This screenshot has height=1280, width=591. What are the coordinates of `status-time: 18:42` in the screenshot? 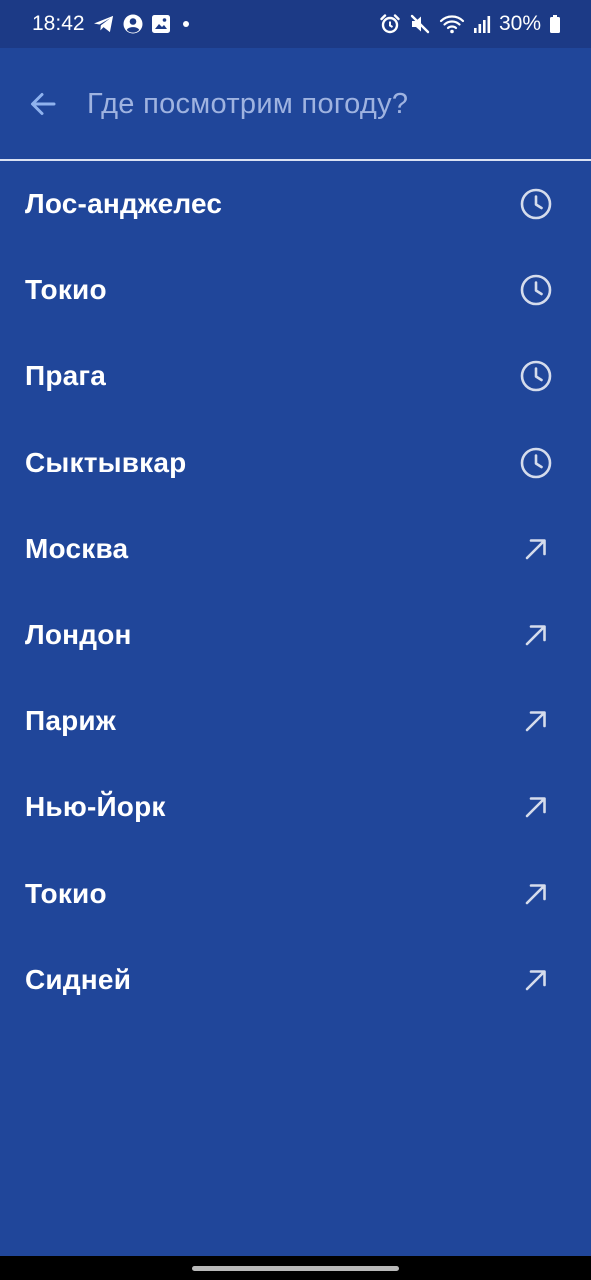 It's located at (58, 23).